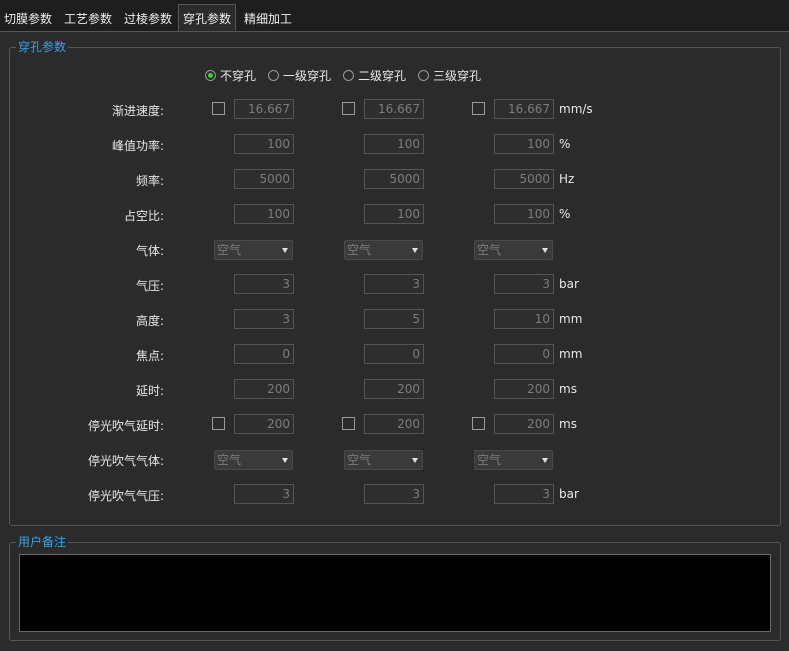 The image size is (789, 651). Describe the element at coordinates (568, 424) in the screenshot. I see `stop-blow-delay-unit: ms` at that location.